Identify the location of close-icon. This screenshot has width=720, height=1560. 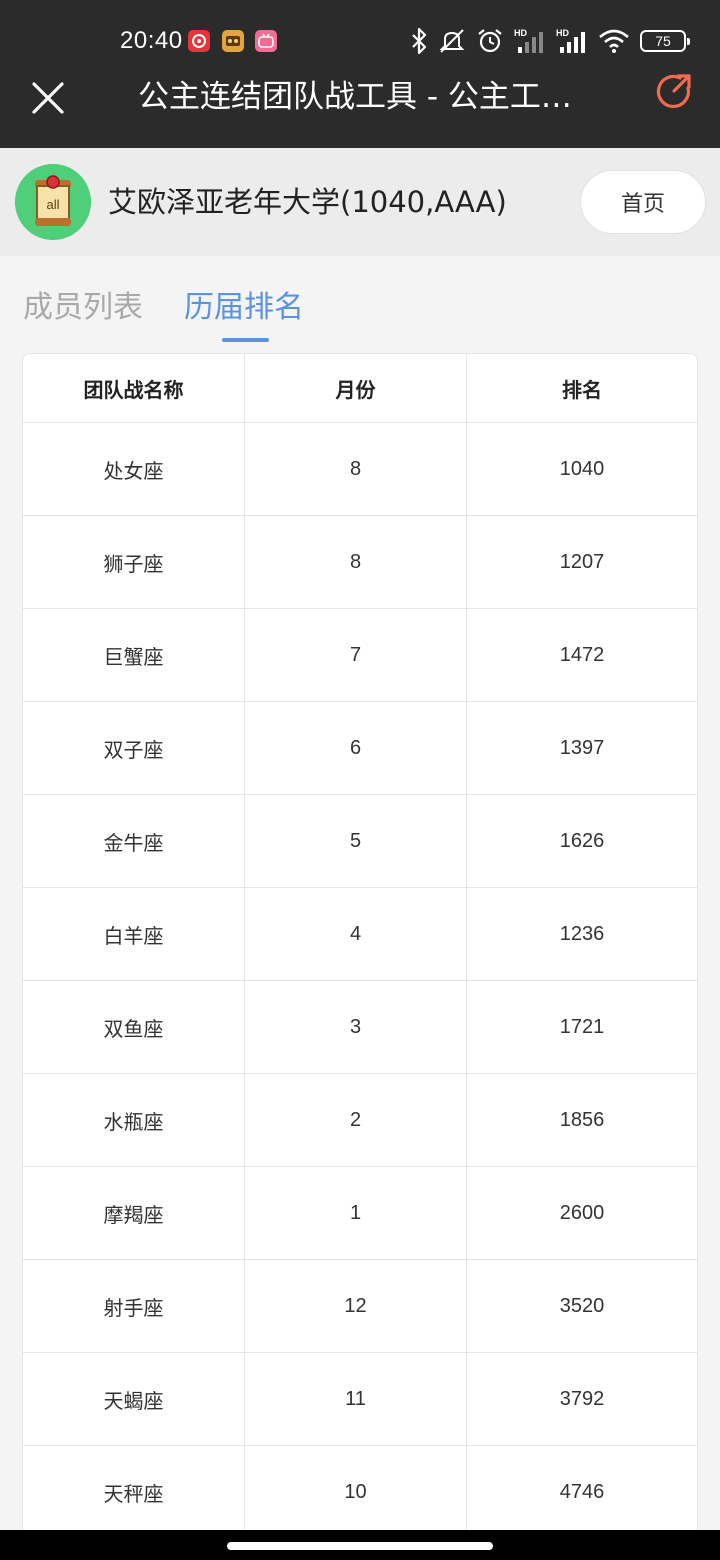
(48, 98).